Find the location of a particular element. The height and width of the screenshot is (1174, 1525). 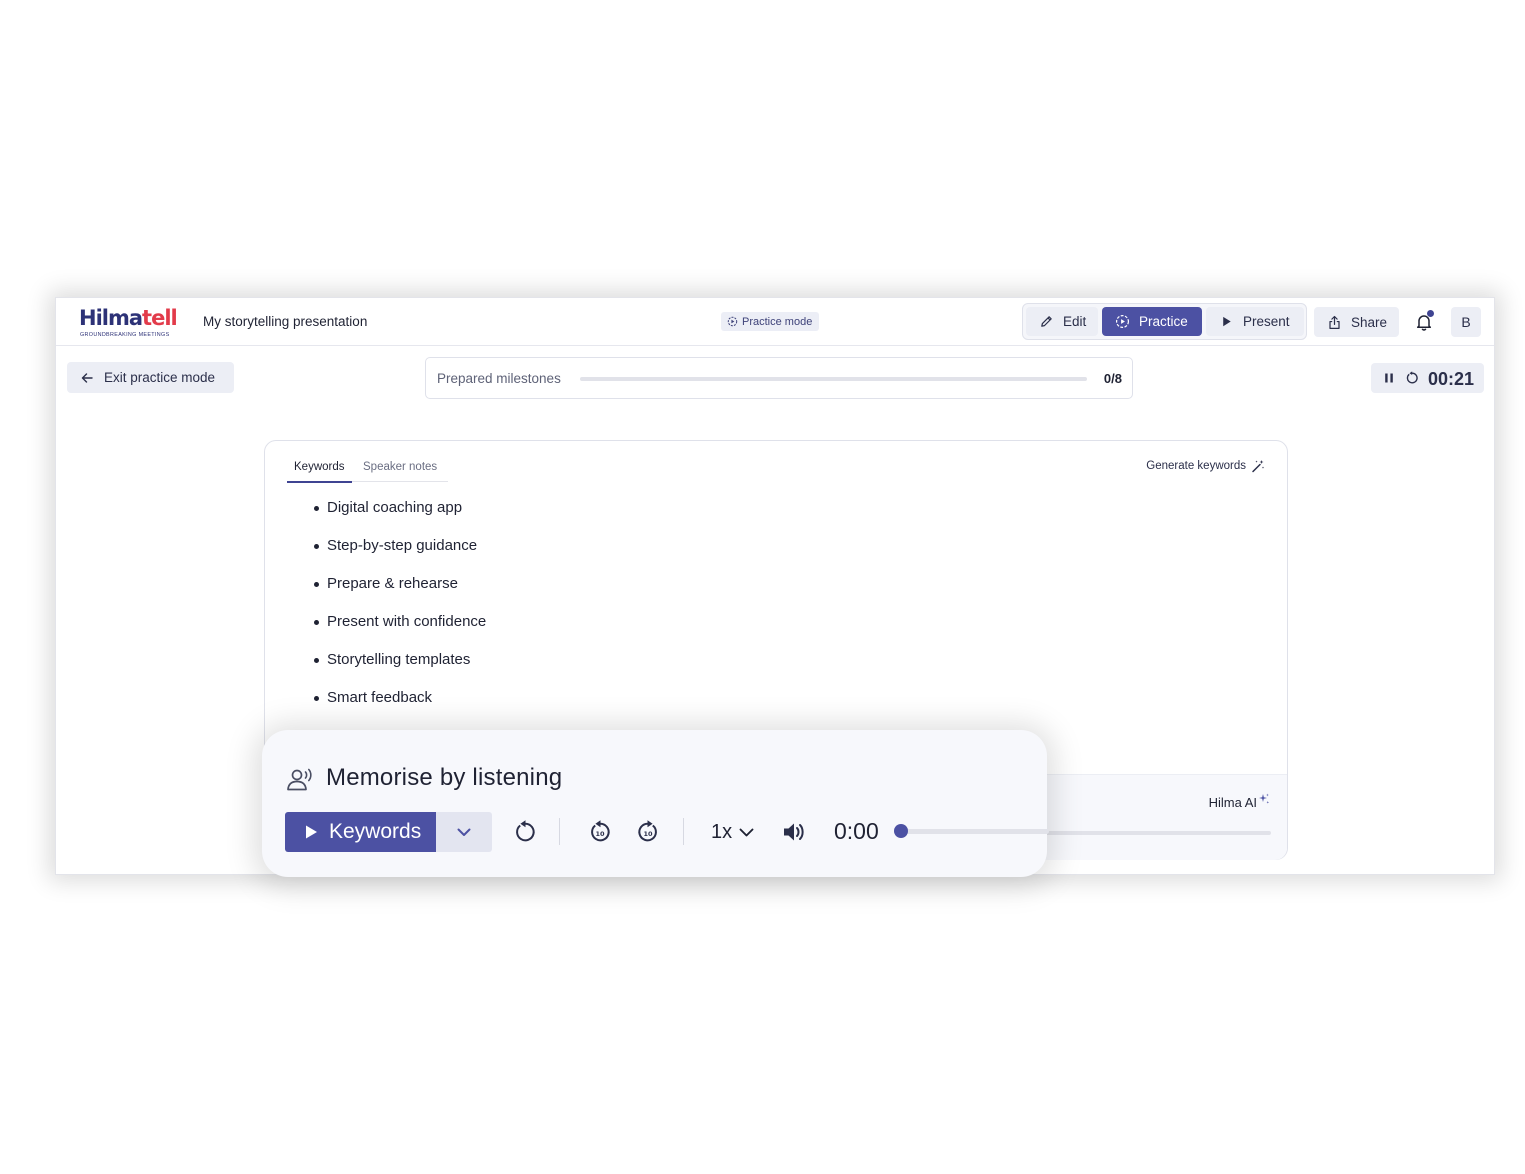

milestones-progress: Prepared milestones 0/8 is located at coordinates (779, 378).